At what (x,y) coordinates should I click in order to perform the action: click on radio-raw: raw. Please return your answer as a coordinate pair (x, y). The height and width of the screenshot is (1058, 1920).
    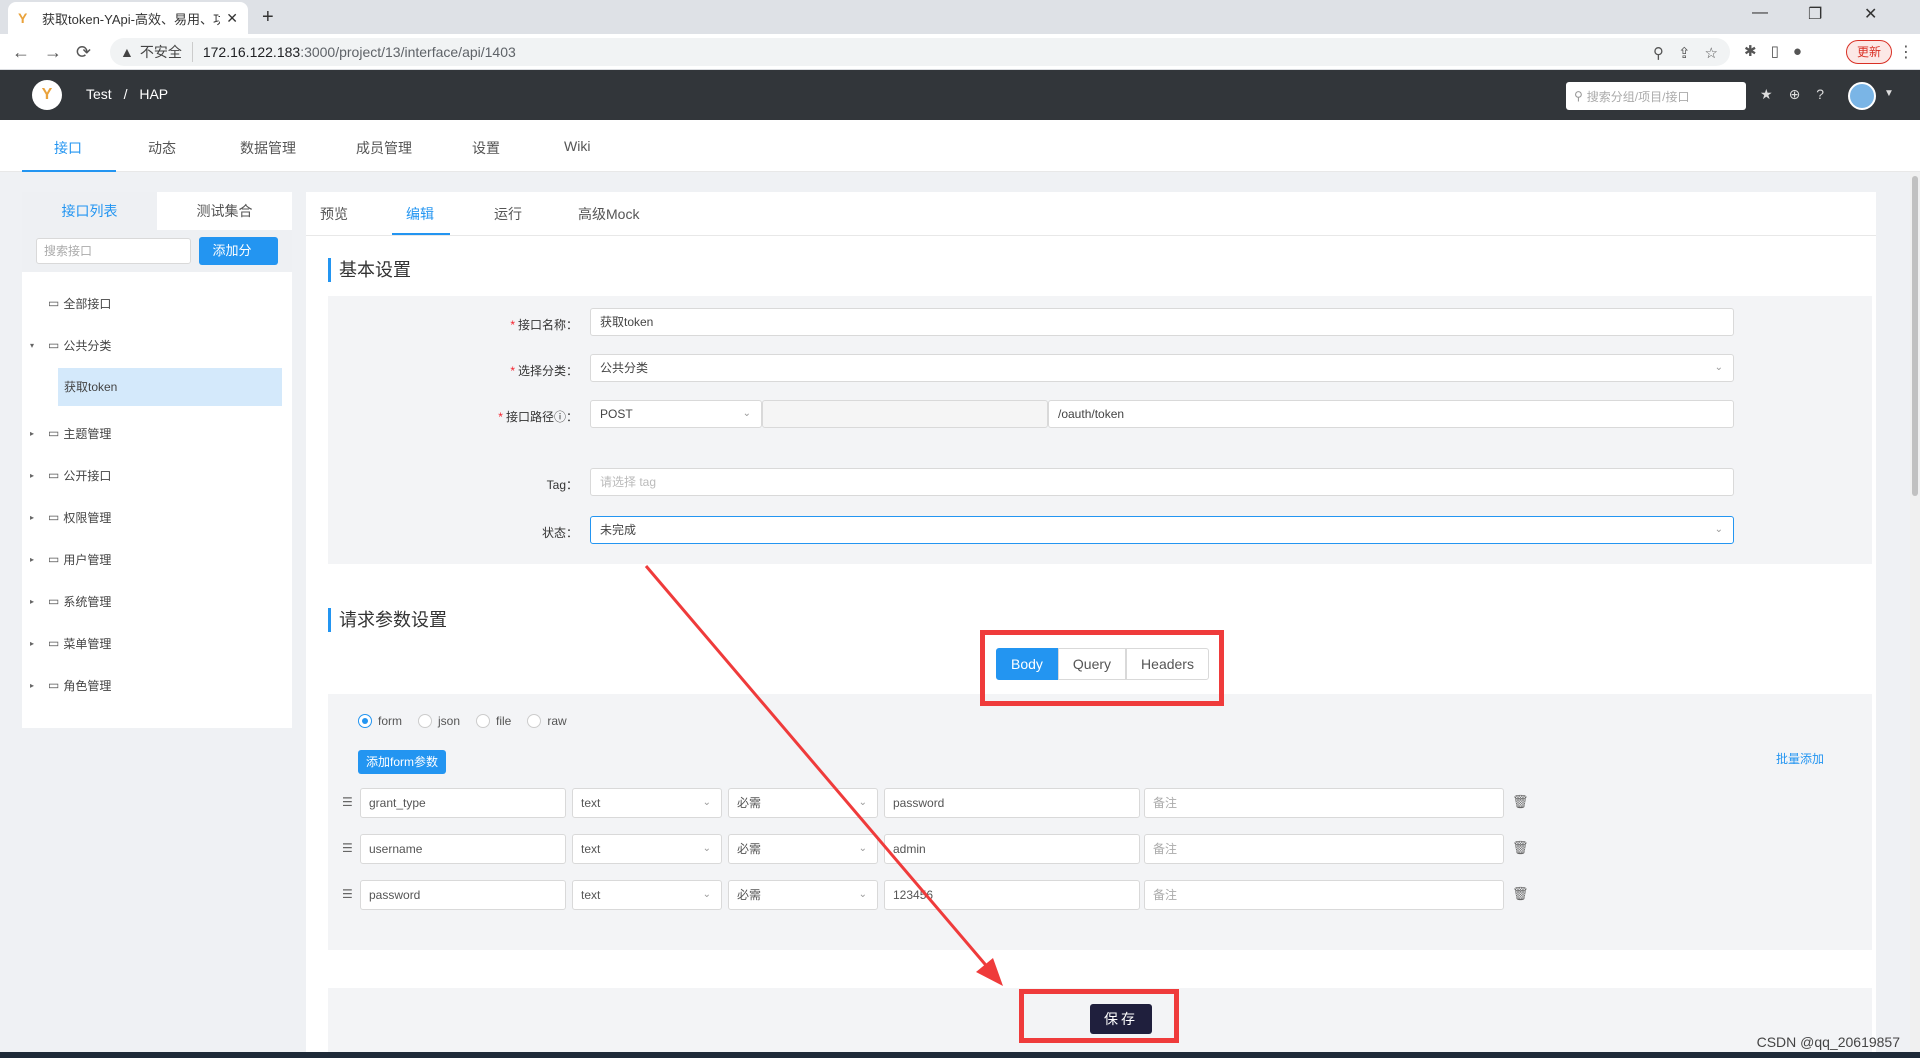
    Looking at the image, I should click on (547, 721).